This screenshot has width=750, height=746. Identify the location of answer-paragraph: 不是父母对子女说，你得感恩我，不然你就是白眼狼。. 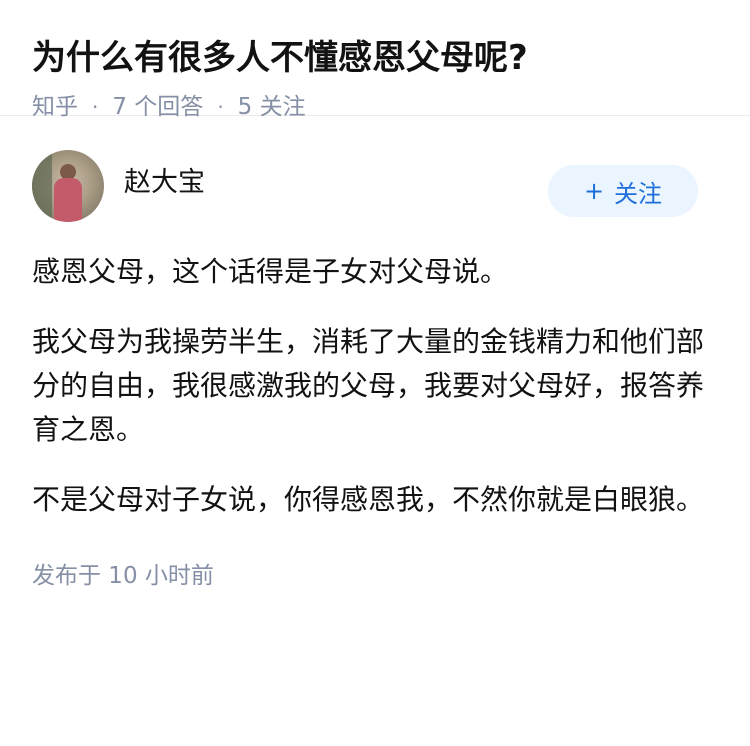
(368, 499).